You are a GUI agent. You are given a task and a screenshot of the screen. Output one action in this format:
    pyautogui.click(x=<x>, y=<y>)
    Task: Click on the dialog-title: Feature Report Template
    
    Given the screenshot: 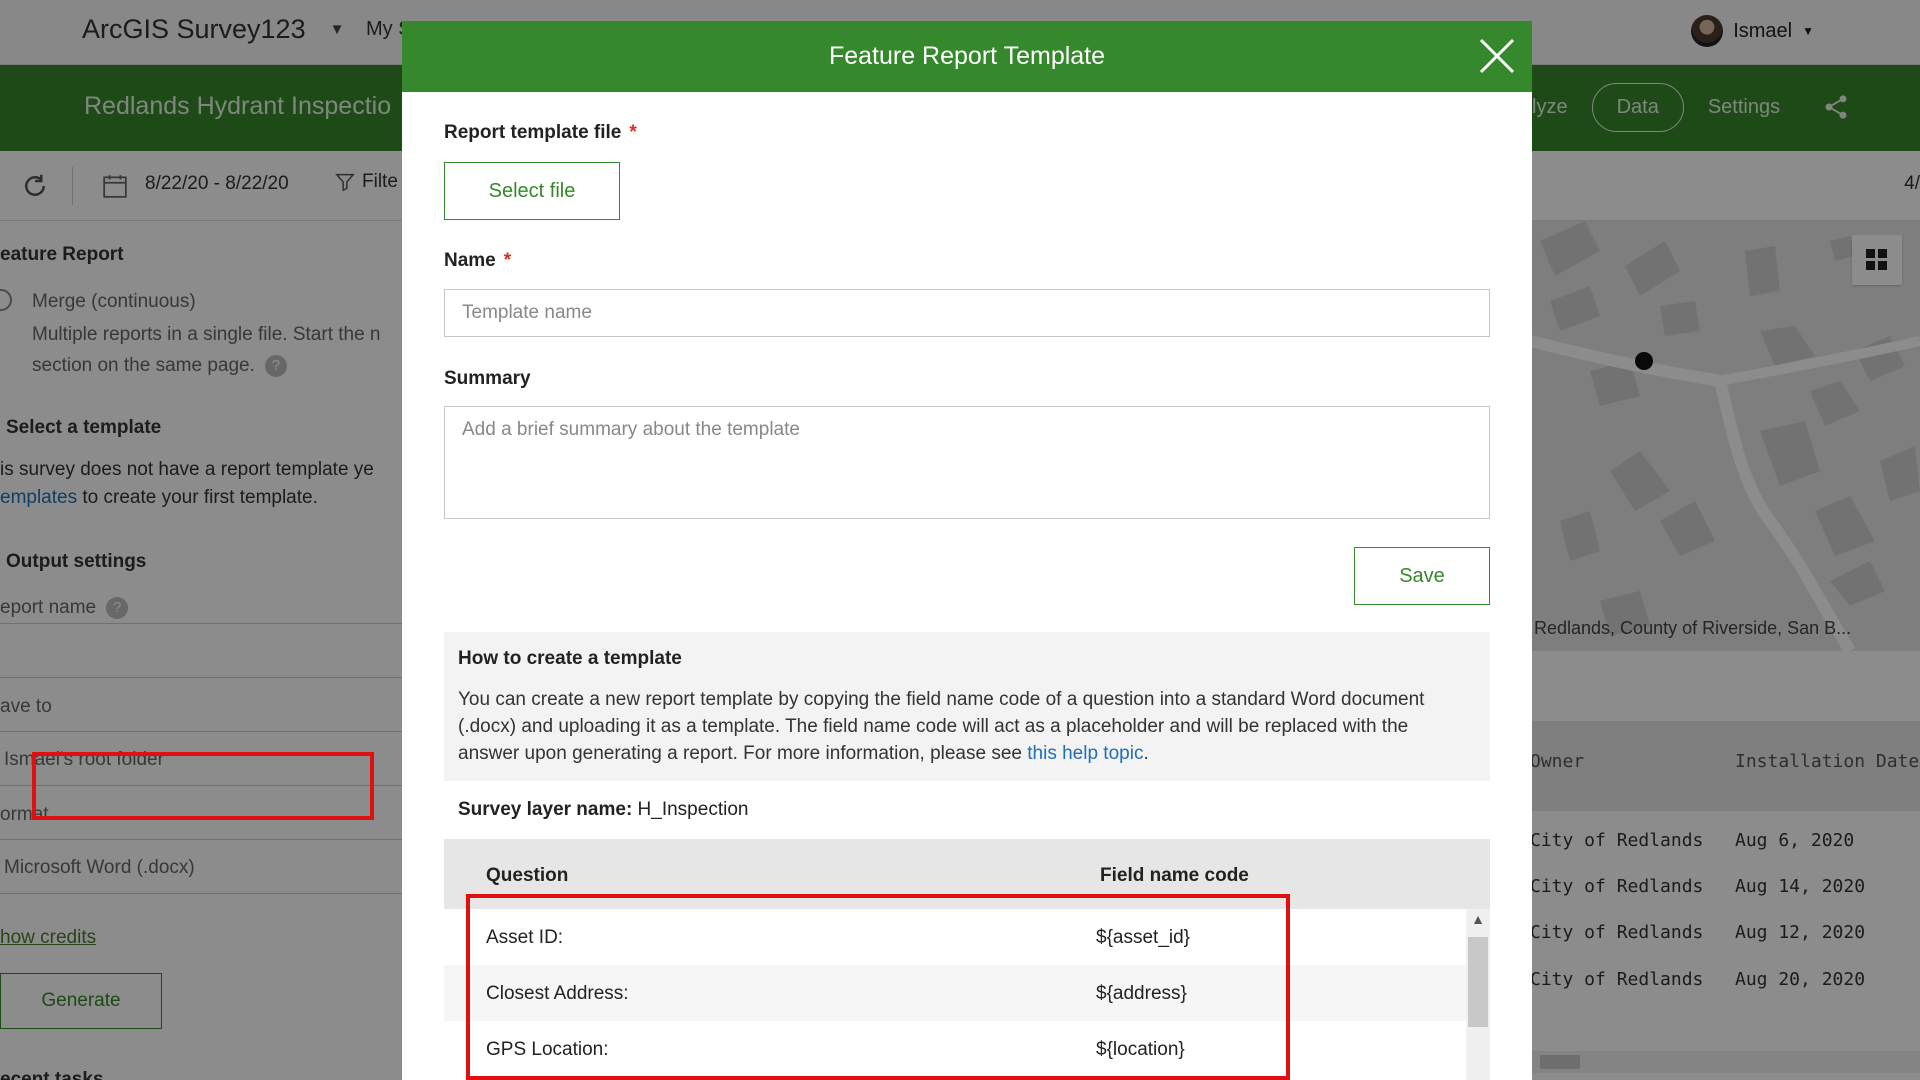 What is the action you would take?
    pyautogui.click(x=967, y=56)
    